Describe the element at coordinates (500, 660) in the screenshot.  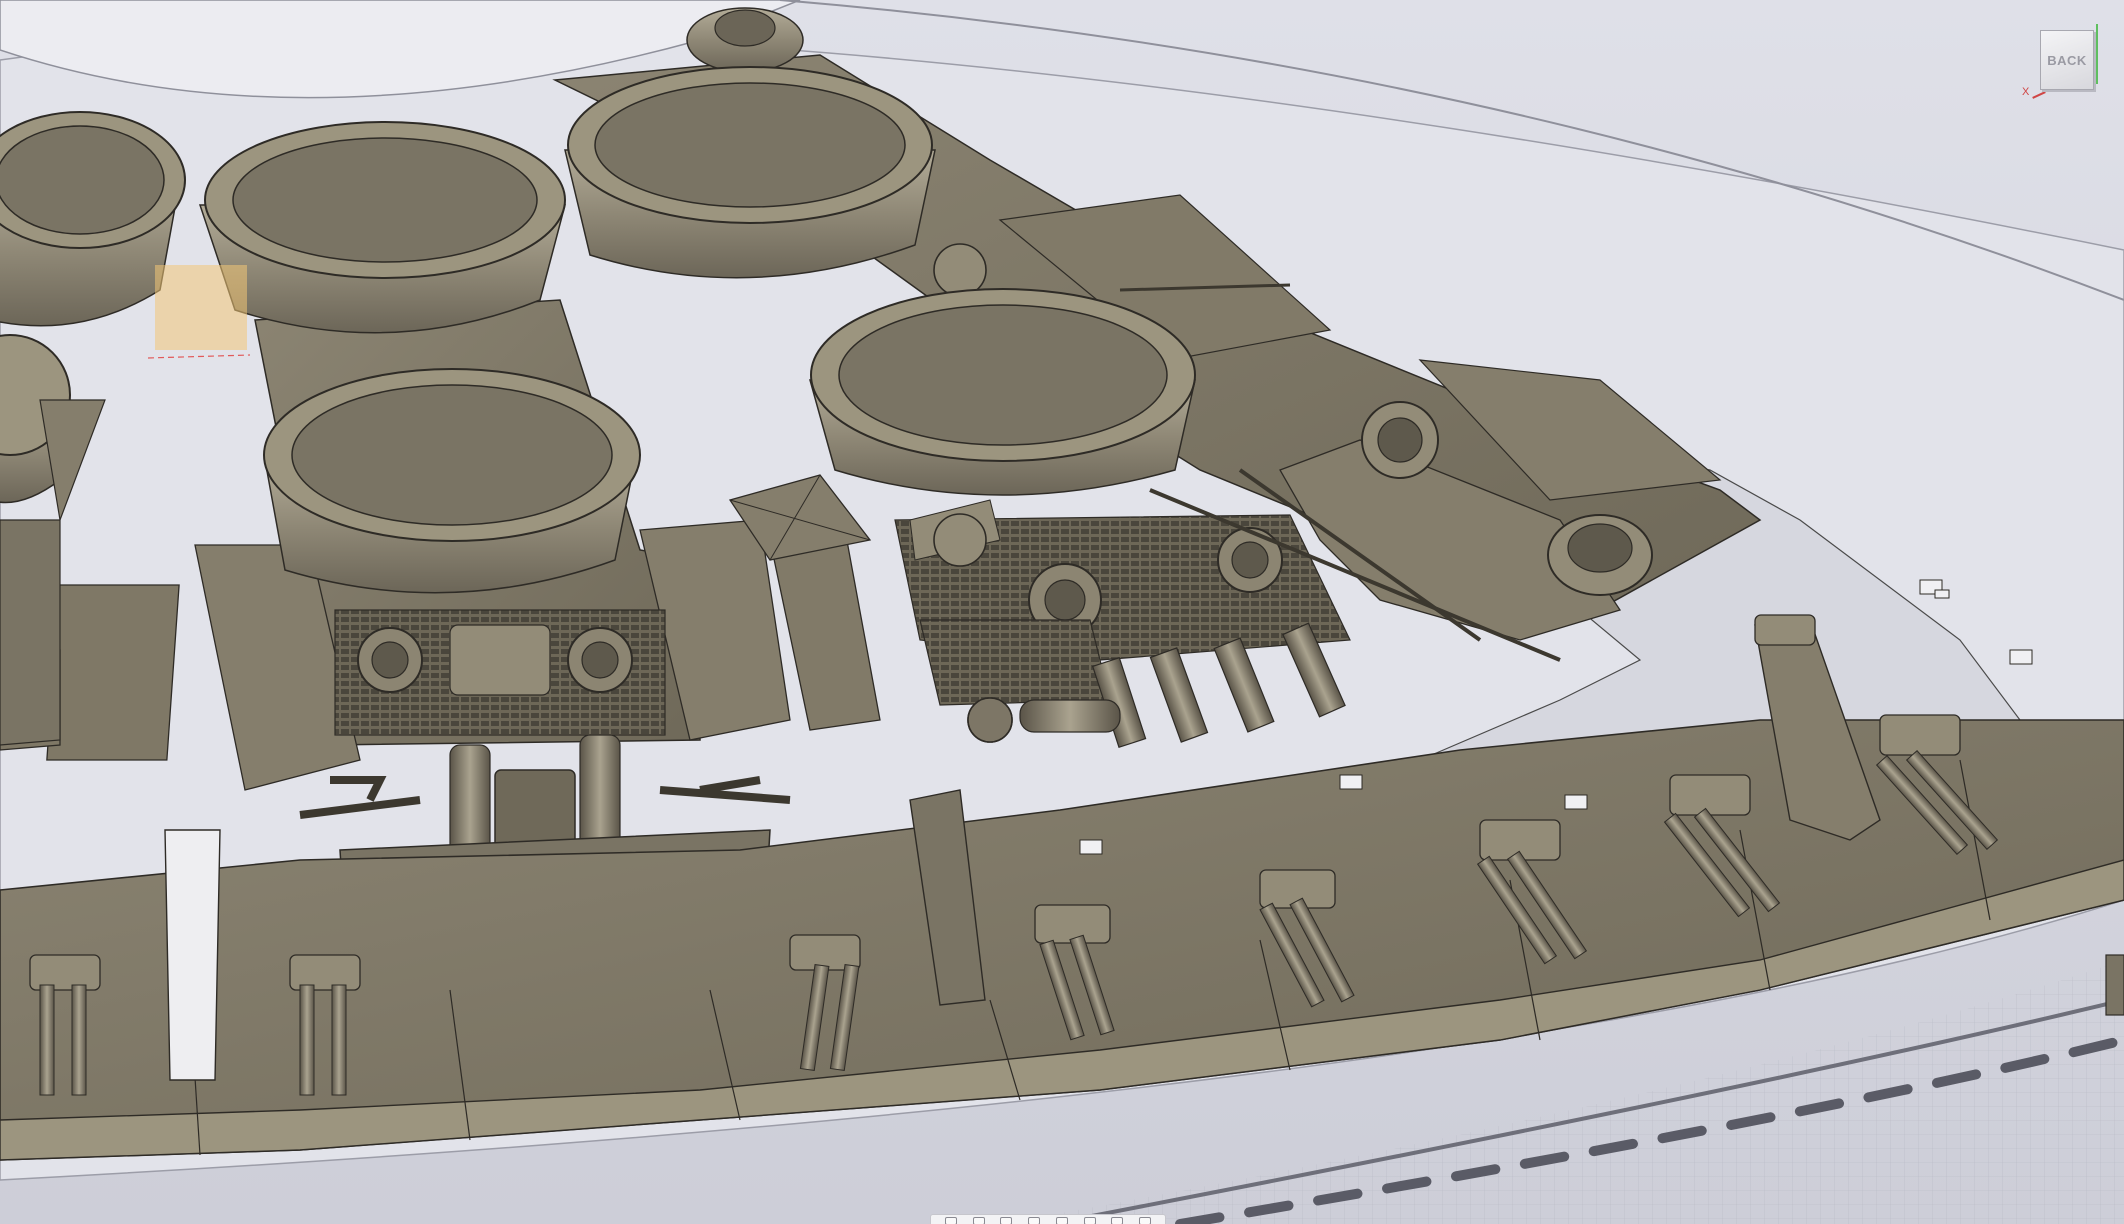
I see `console-plate` at that location.